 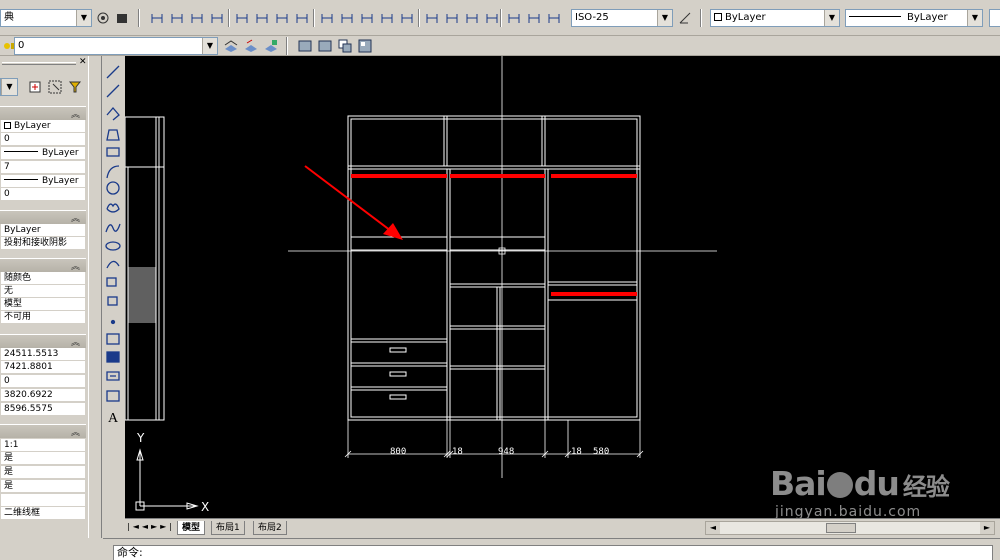 I want to click on selection-combo: ▼, so click(x=9, y=87).